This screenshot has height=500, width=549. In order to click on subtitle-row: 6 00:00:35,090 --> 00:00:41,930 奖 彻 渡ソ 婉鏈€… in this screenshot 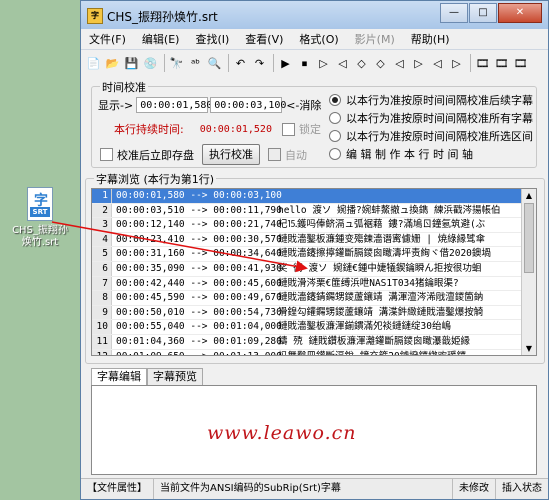, I will do `click(314, 269)`.